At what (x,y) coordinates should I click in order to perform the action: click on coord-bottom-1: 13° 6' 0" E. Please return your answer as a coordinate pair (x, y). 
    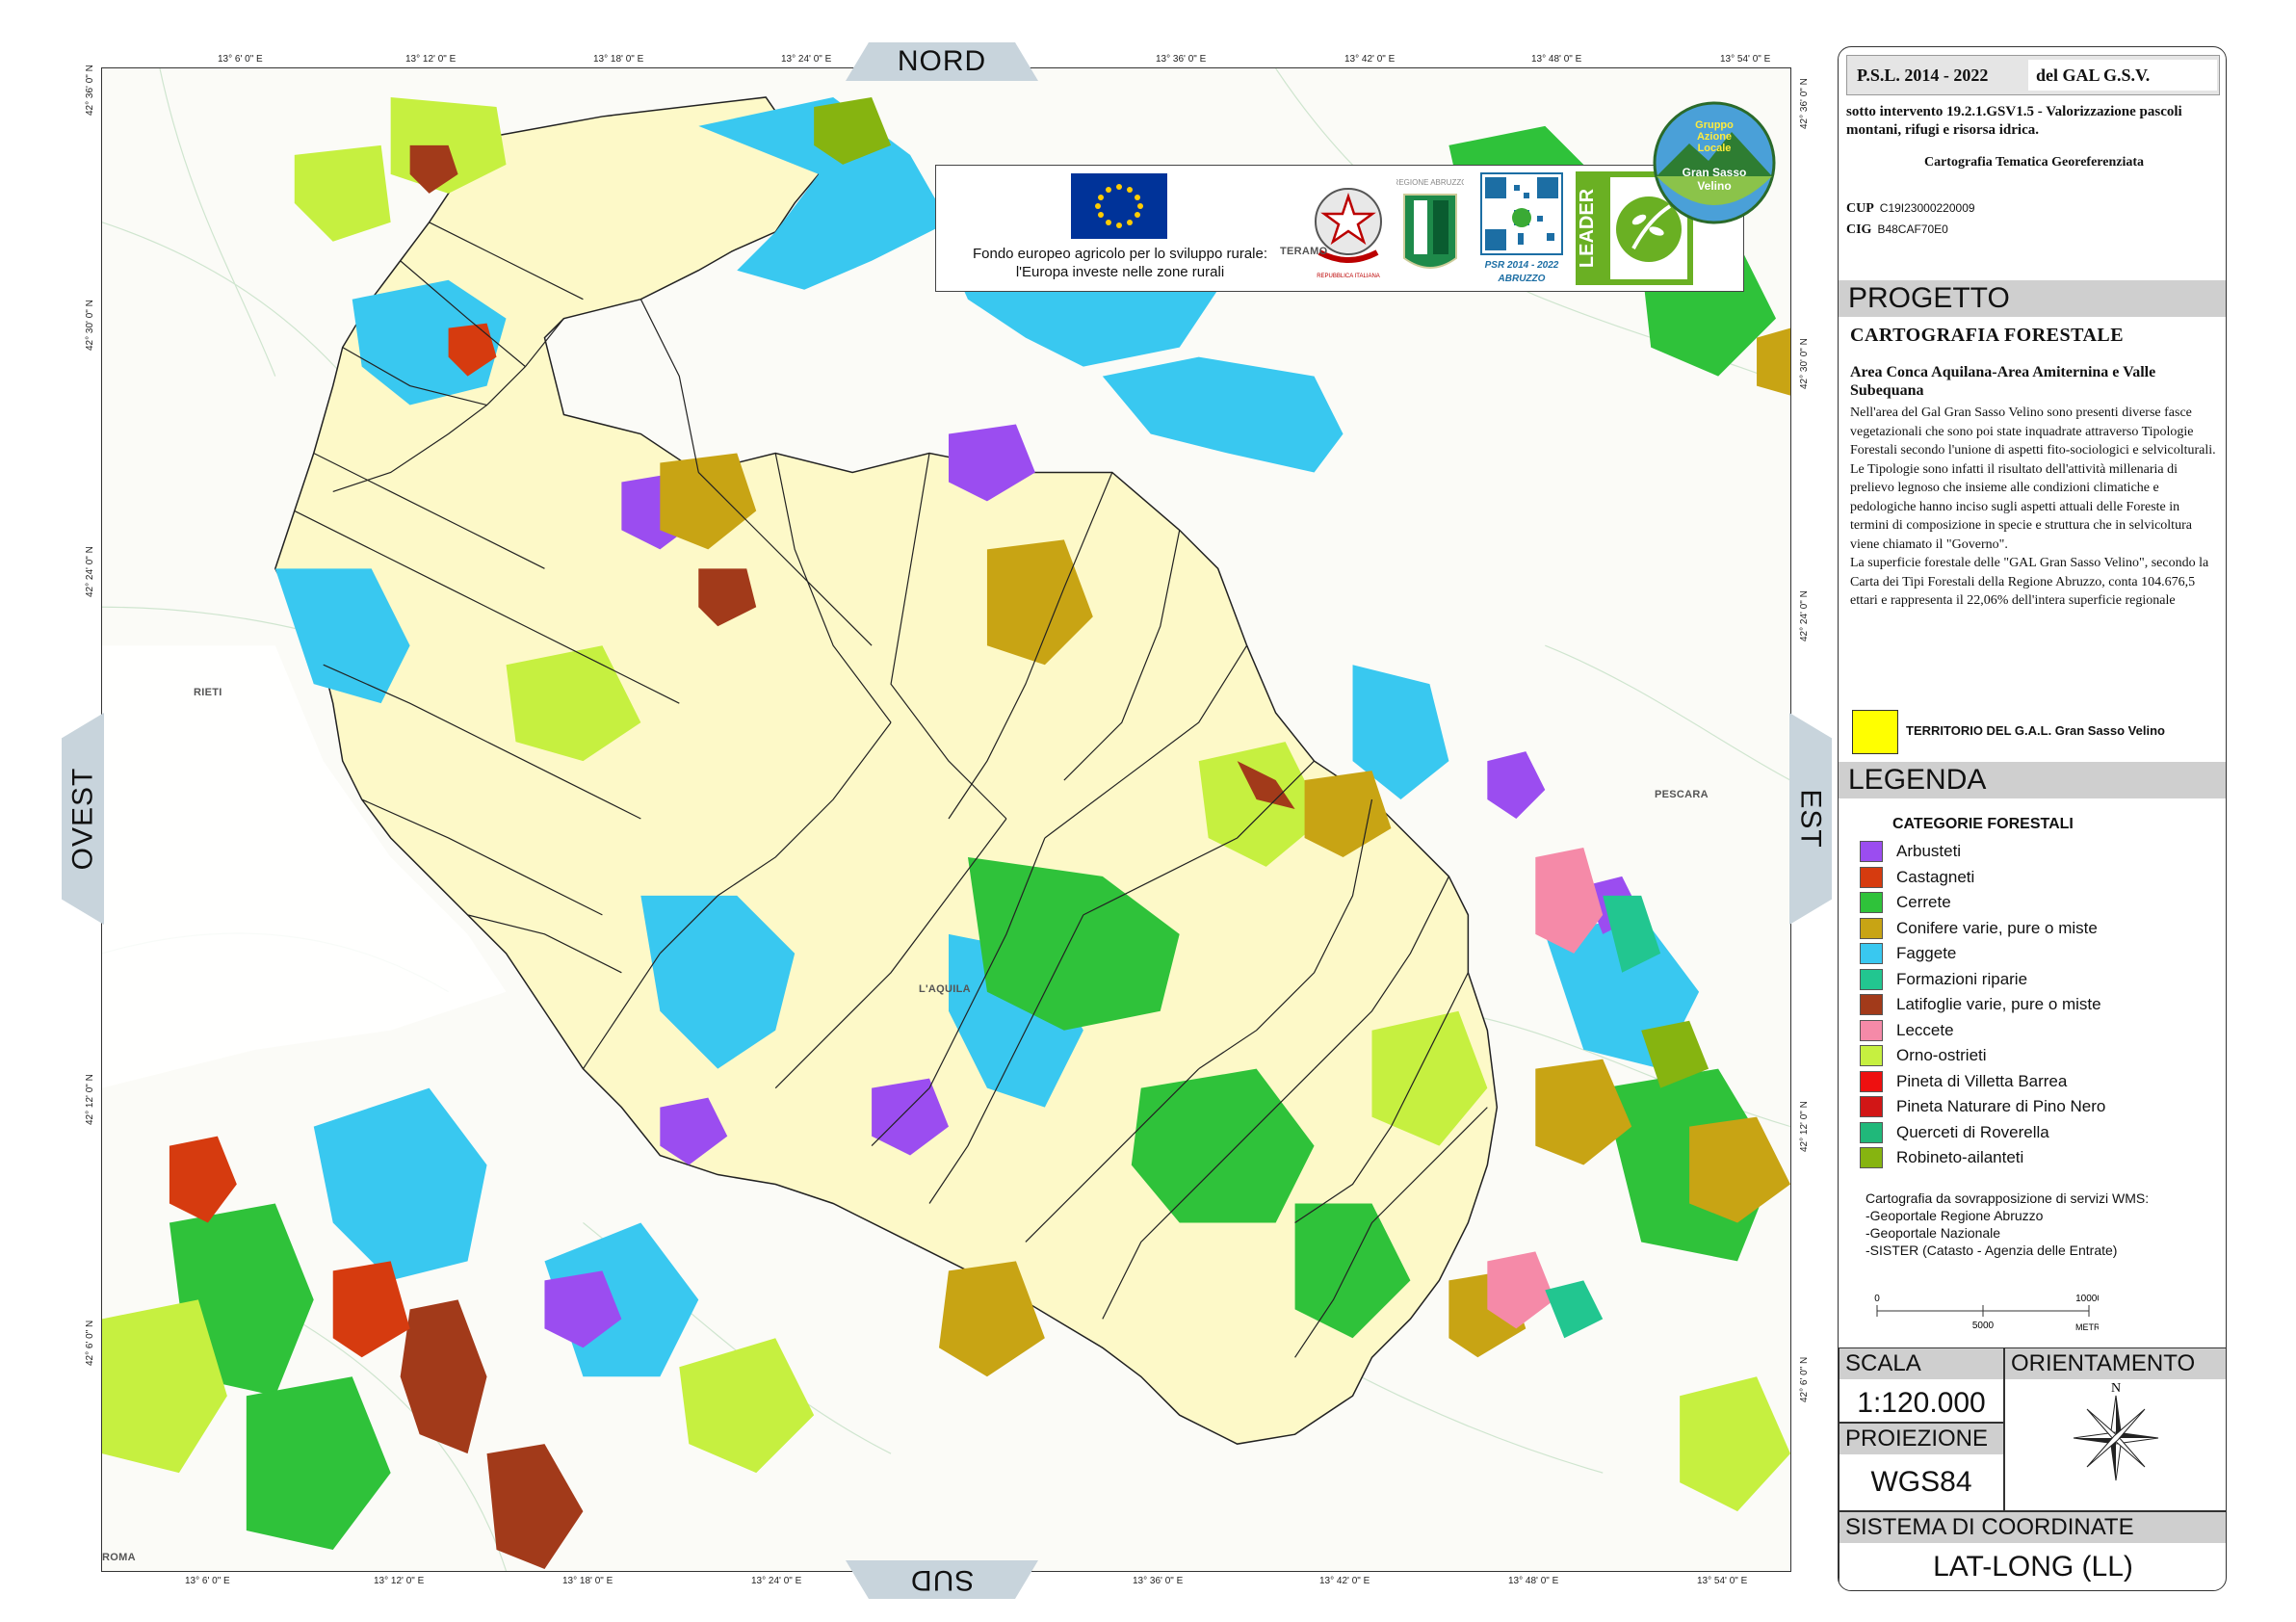
    Looking at the image, I should click on (207, 1581).